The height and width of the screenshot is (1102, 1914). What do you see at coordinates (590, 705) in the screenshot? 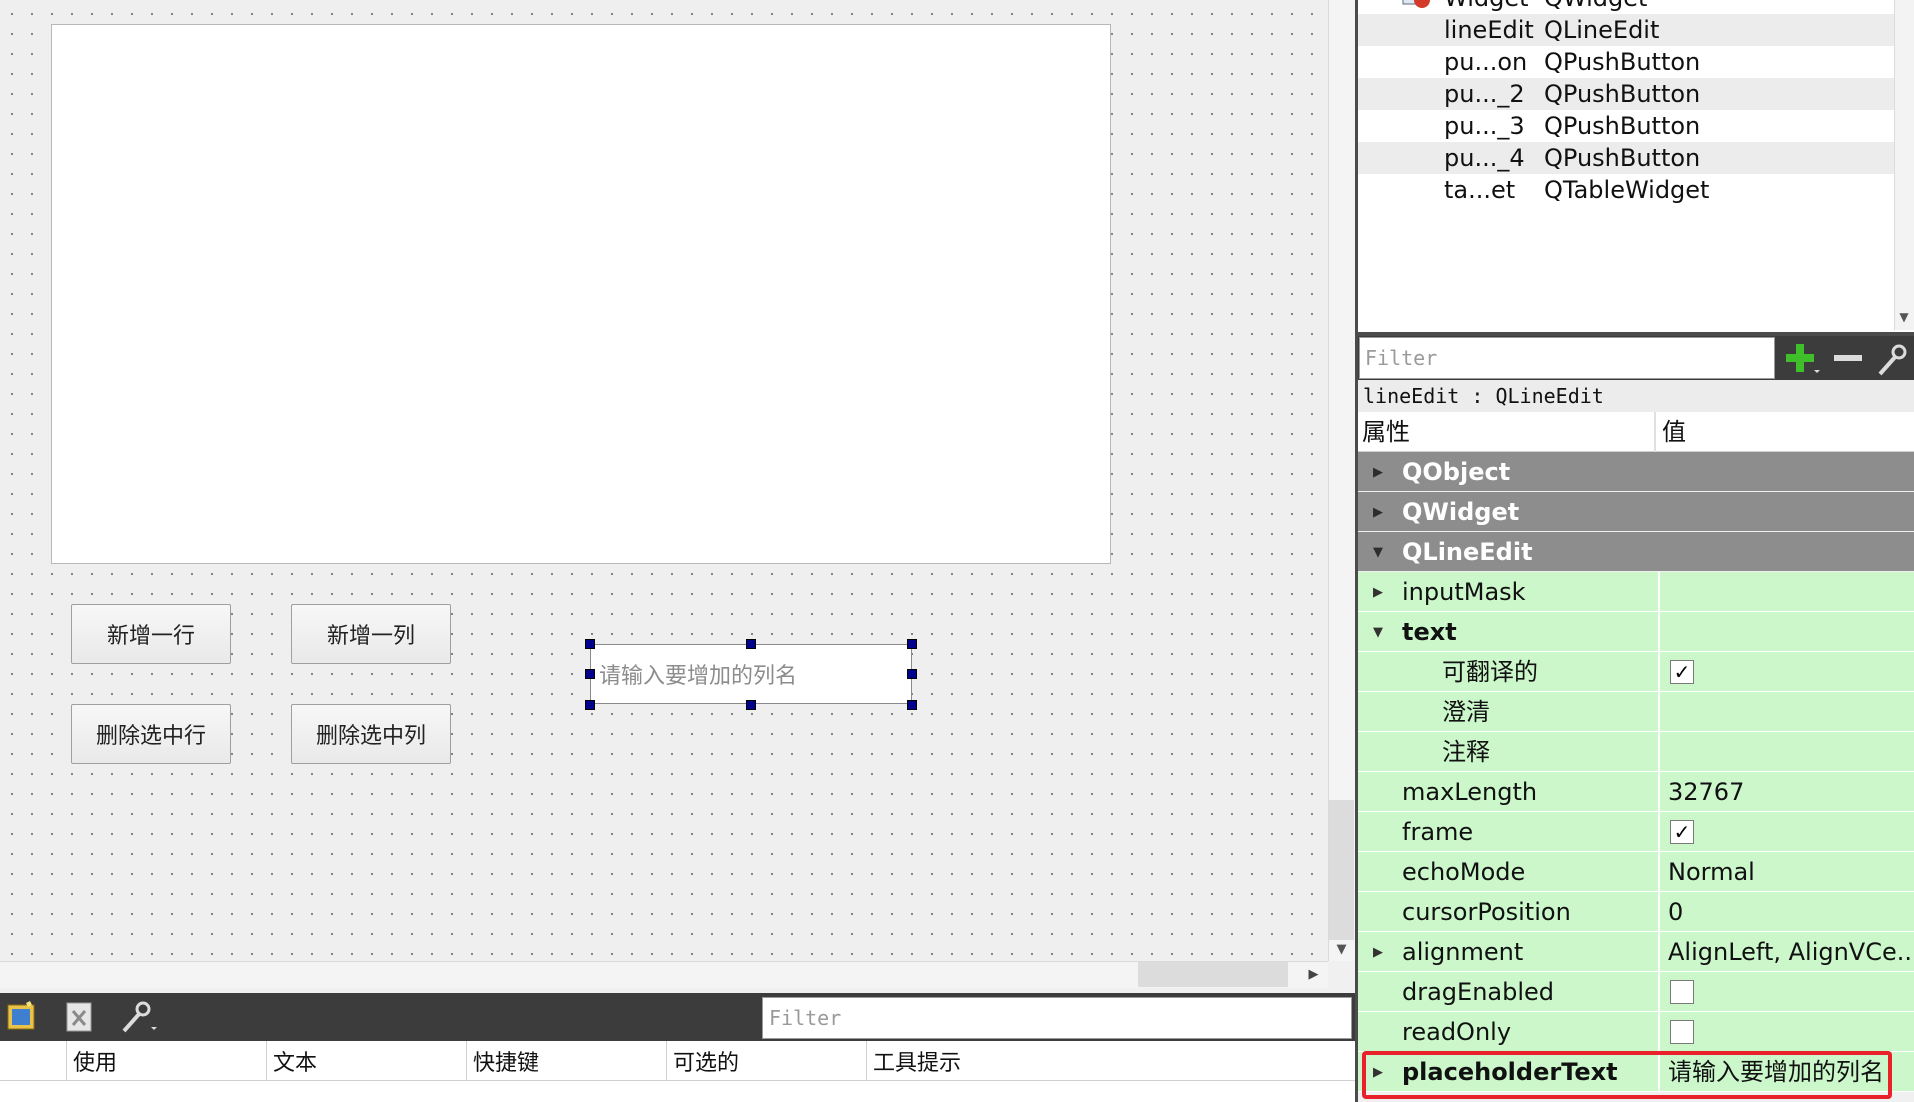
I see `selection-handle-bottom-left` at bounding box center [590, 705].